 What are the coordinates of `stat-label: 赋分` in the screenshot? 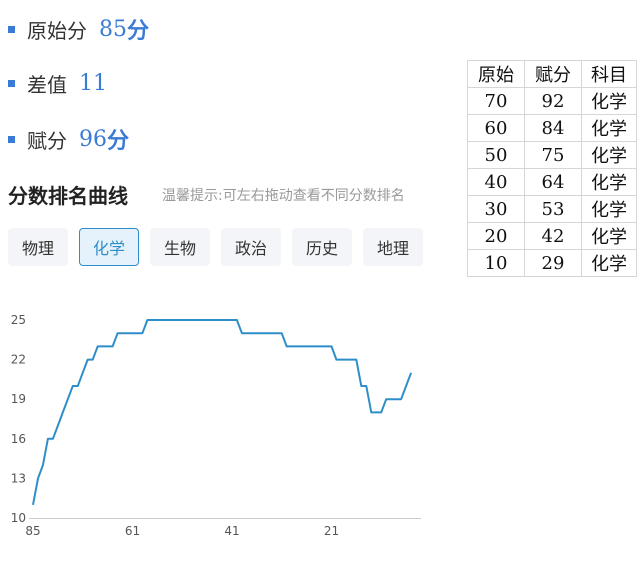 It's located at (47, 140).